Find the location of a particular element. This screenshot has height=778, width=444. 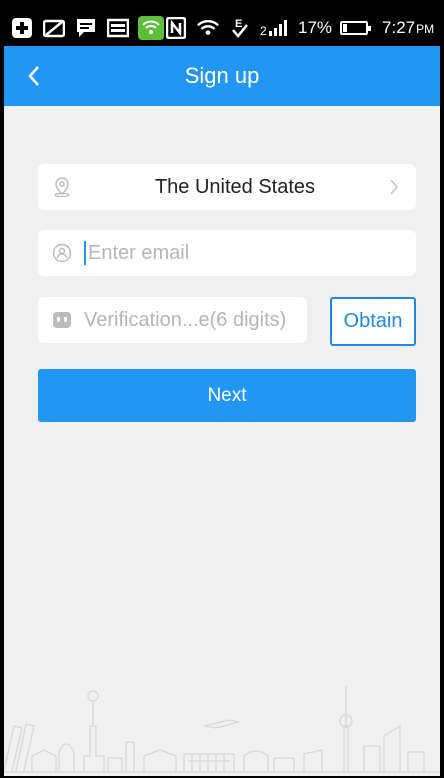

obtain-code-button: Obtain is located at coordinates (373, 321).